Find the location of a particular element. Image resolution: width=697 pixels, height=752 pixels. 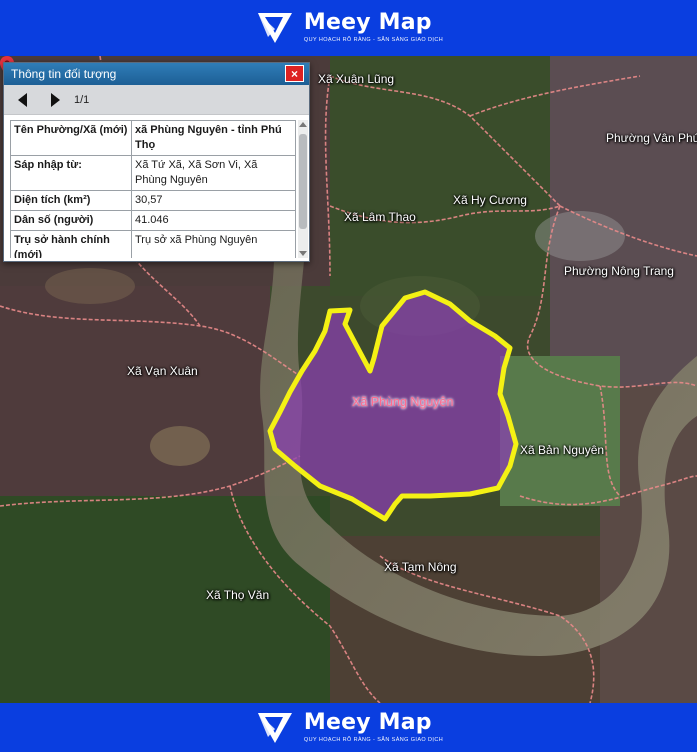

row-value: xã Phùng Nguyên - tỉnh Phú Thọ is located at coordinates (213, 138).